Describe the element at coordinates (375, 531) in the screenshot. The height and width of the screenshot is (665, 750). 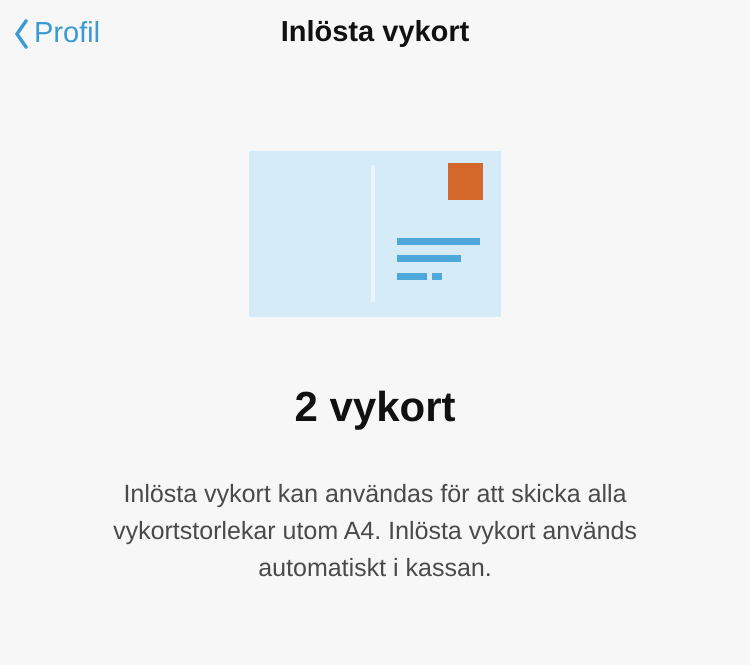
I see `description-text: Inlösta vykort kan användas för att skicka alla vykortstorlekar utom A4. Inlösta vykort används automatiskt i kassan.` at that location.